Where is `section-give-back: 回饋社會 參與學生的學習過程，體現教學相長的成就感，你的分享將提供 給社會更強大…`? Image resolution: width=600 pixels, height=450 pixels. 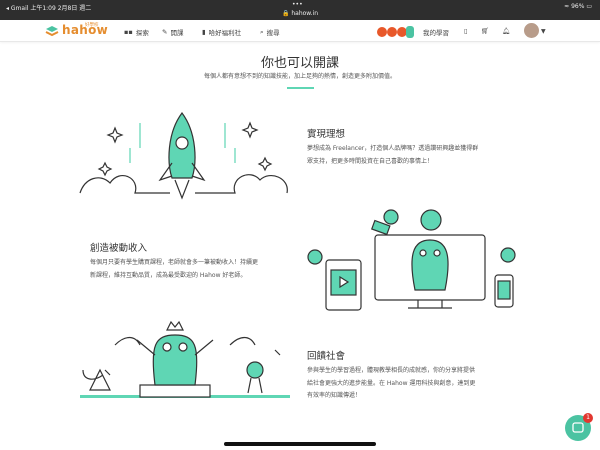
section-give-back: 回饋社會 參與學生的學習過程，體現教學相長的成就感，你的分享將提供 給社會更強大… is located at coordinates (391, 375).